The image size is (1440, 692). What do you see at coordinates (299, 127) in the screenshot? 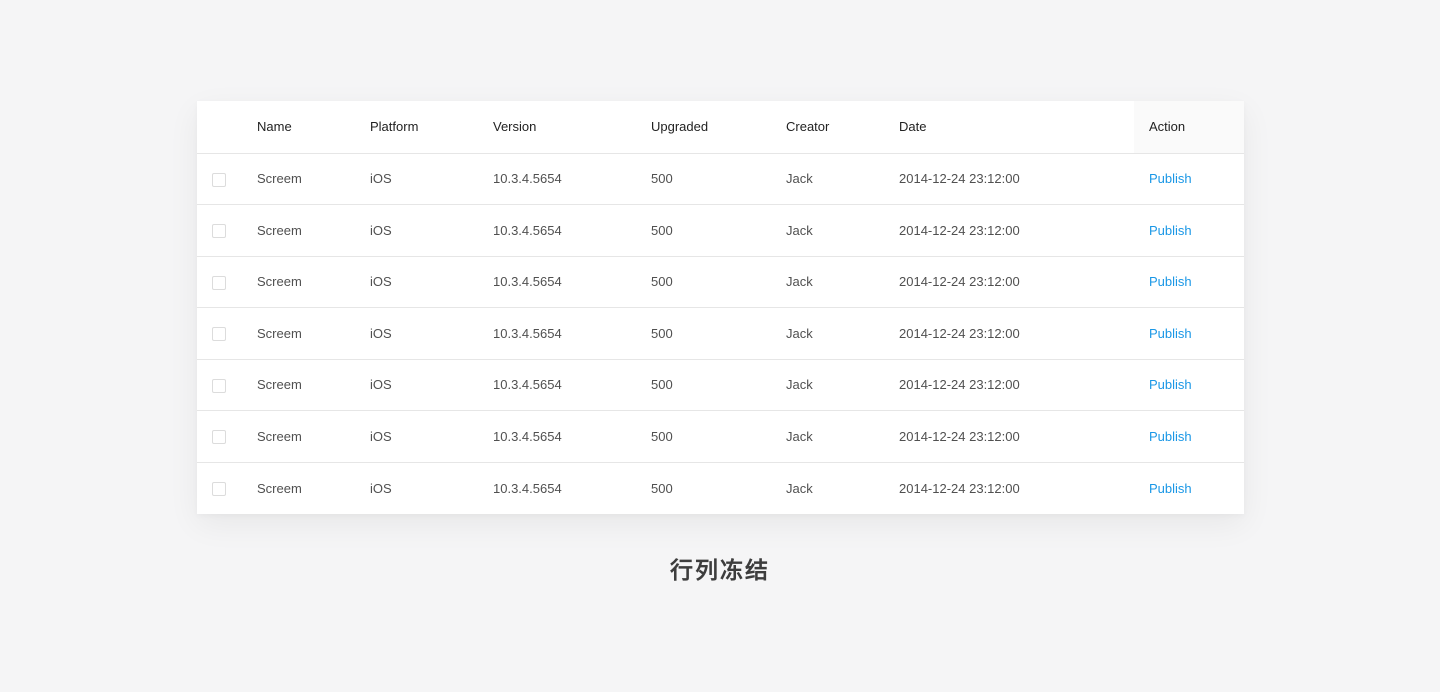
I see `header-name: Name` at bounding box center [299, 127].